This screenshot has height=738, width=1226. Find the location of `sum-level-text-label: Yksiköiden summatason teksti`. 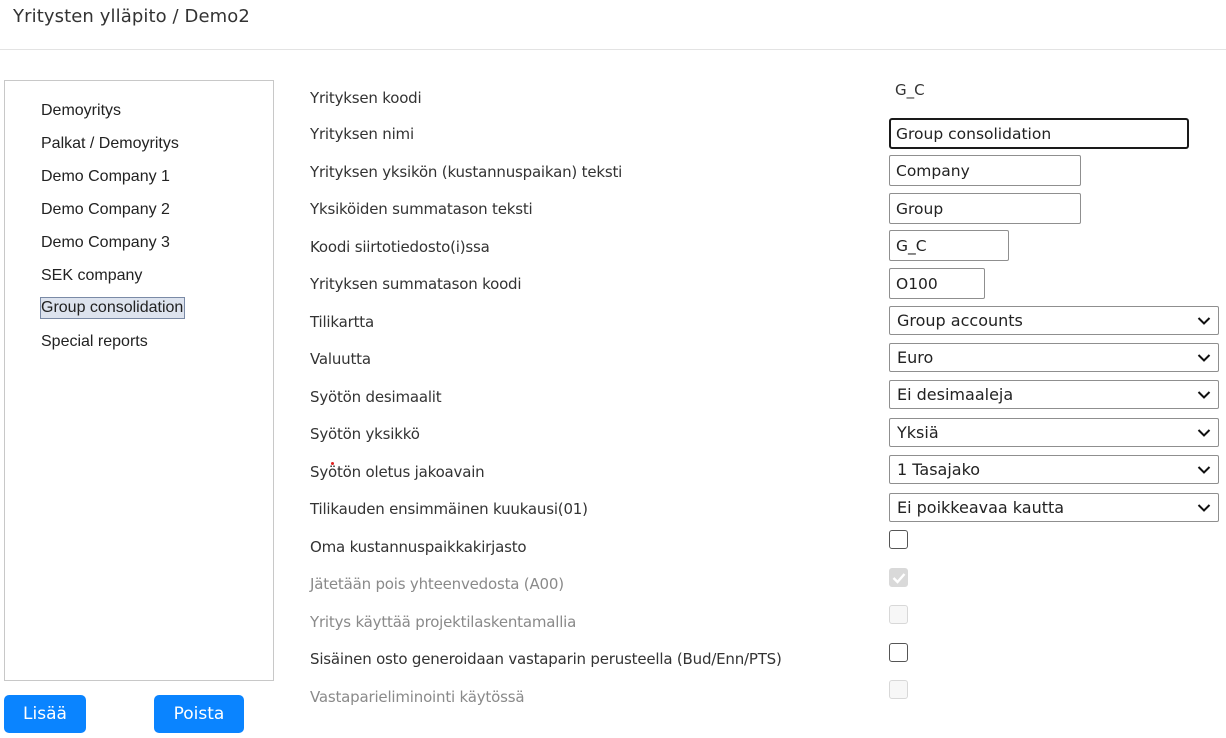

sum-level-text-label: Yksiköiden summatason teksti is located at coordinates (421, 209).